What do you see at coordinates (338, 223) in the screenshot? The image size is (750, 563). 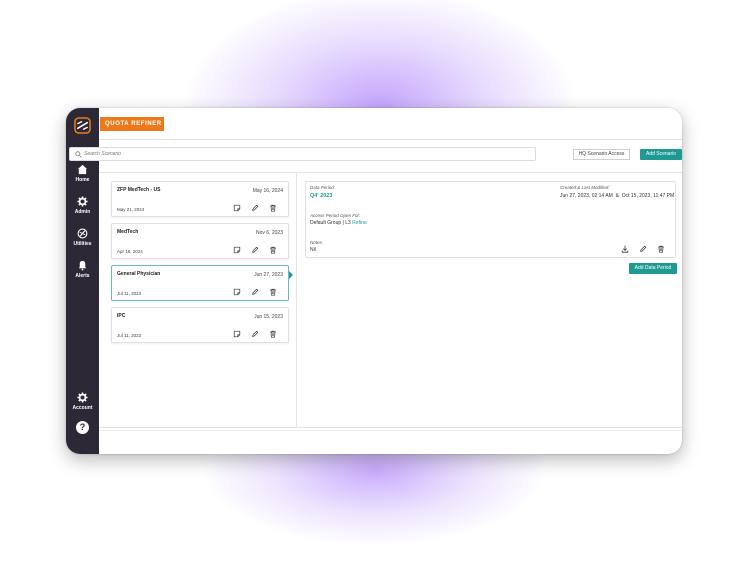 I see `access-period-value: Default Group | L3 Refine` at bounding box center [338, 223].